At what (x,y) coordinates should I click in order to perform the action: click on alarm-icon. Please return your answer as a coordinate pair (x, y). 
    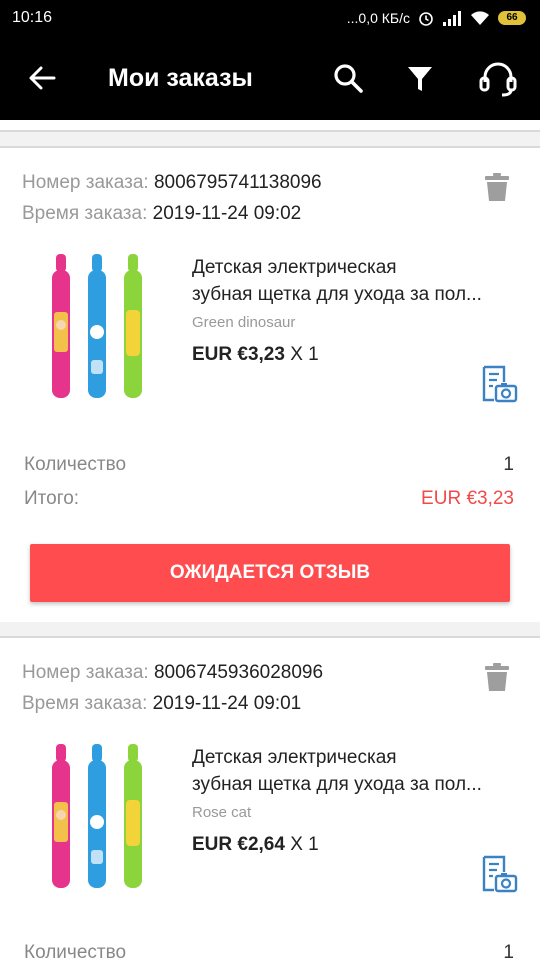
    Looking at the image, I should click on (426, 19).